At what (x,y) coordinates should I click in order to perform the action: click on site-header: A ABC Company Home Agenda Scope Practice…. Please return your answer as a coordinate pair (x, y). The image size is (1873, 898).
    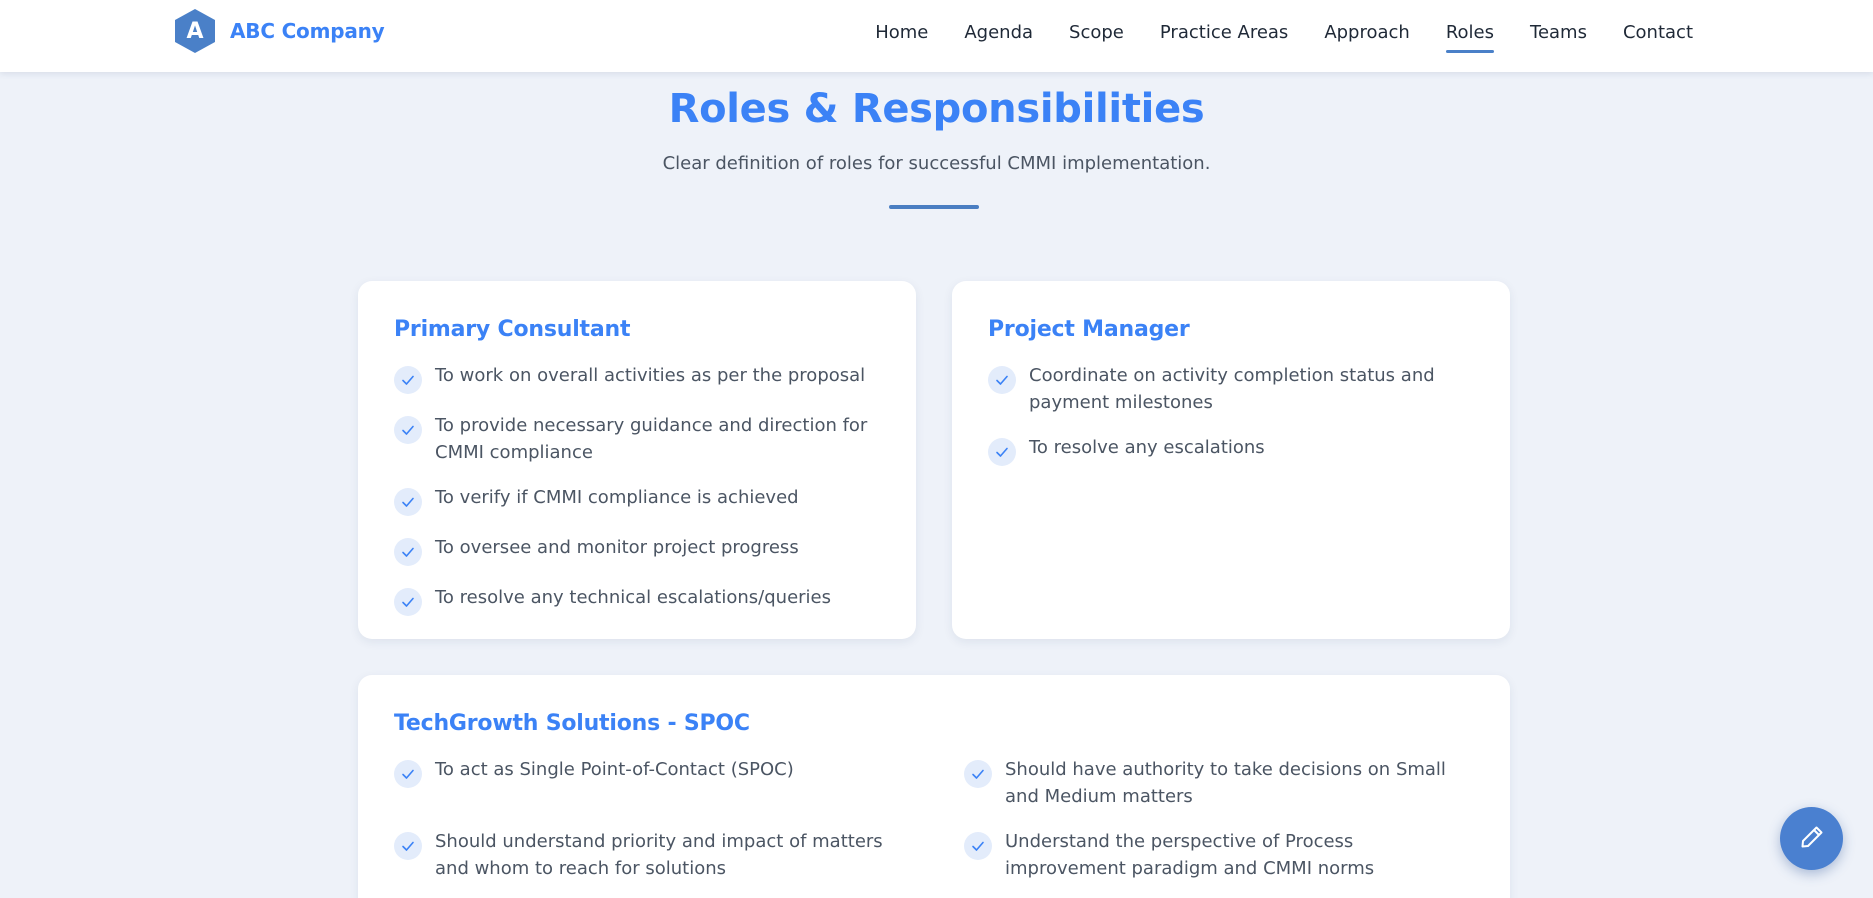
    Looking at the image, I should click on (936, 36).